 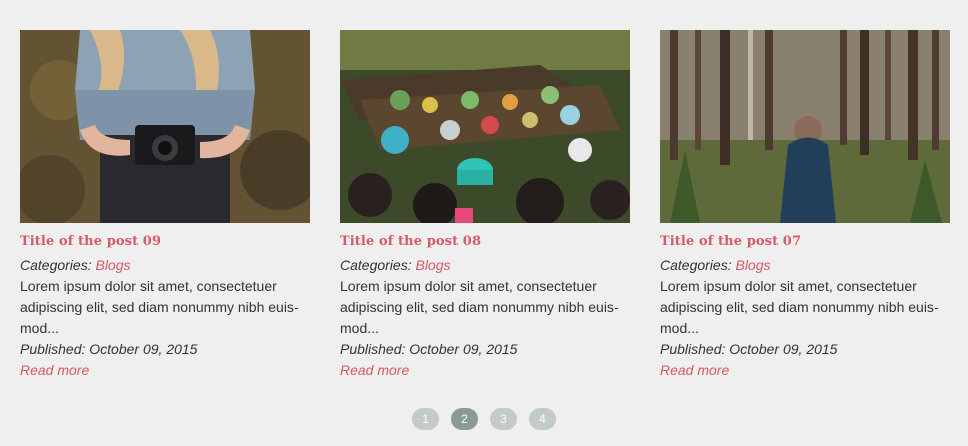 I want to click on post-title: Title of the post 07, so click(x=805, y=241).